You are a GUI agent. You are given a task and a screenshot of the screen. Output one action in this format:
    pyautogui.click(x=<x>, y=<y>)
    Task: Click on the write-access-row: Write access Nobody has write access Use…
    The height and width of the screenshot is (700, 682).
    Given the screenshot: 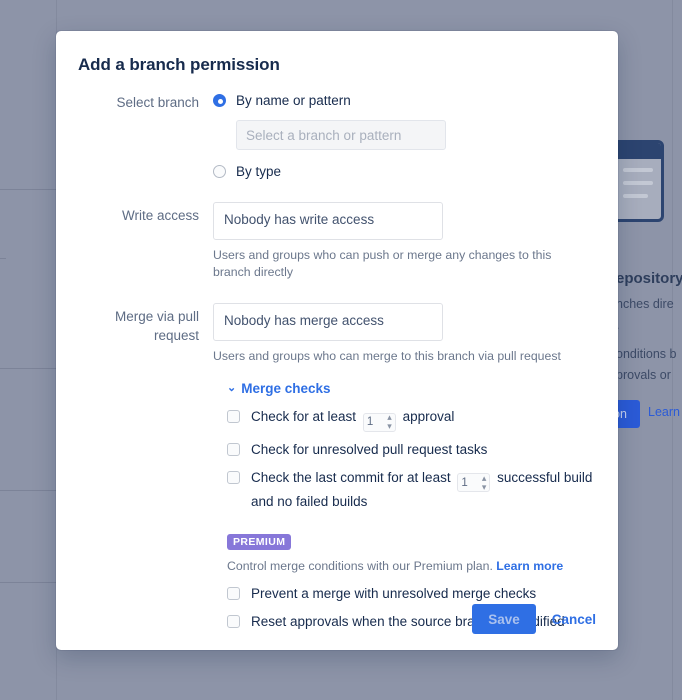 What is the action you would take?
    pyautogui.click(x=337, y=241)
    